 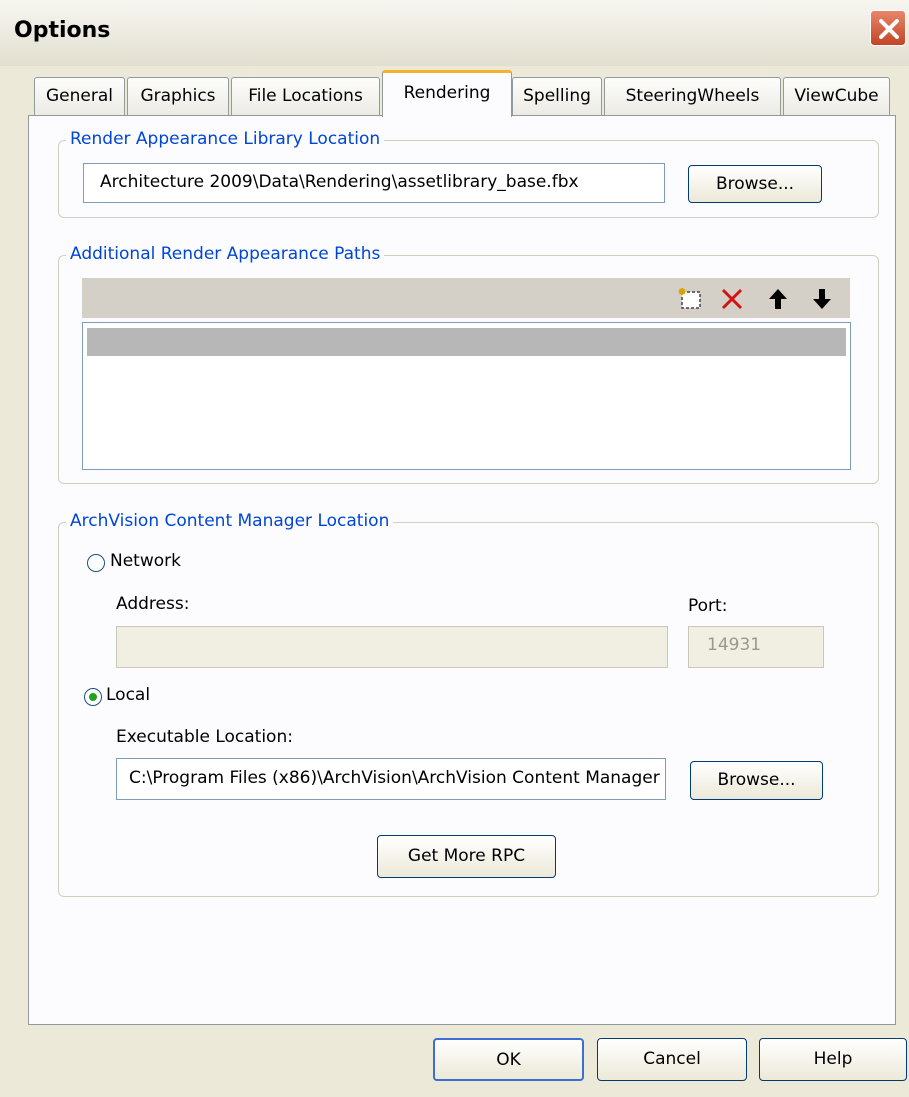 What do you see at coordinates (833, 1059) in the screenshot?
I see `help-button: Help` at bounding box center [833, 1059].